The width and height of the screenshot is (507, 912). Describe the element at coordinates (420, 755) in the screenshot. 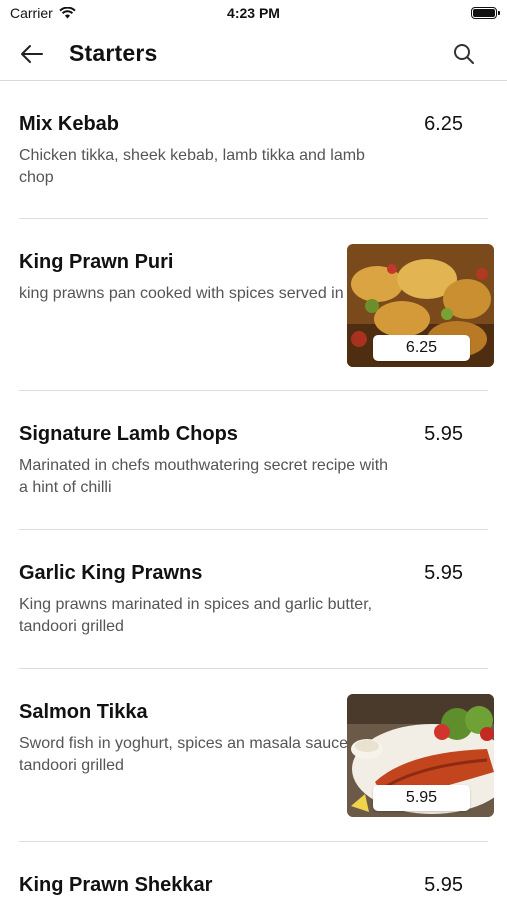

I see `salmon-tikka-photo: 5.95` at that location.